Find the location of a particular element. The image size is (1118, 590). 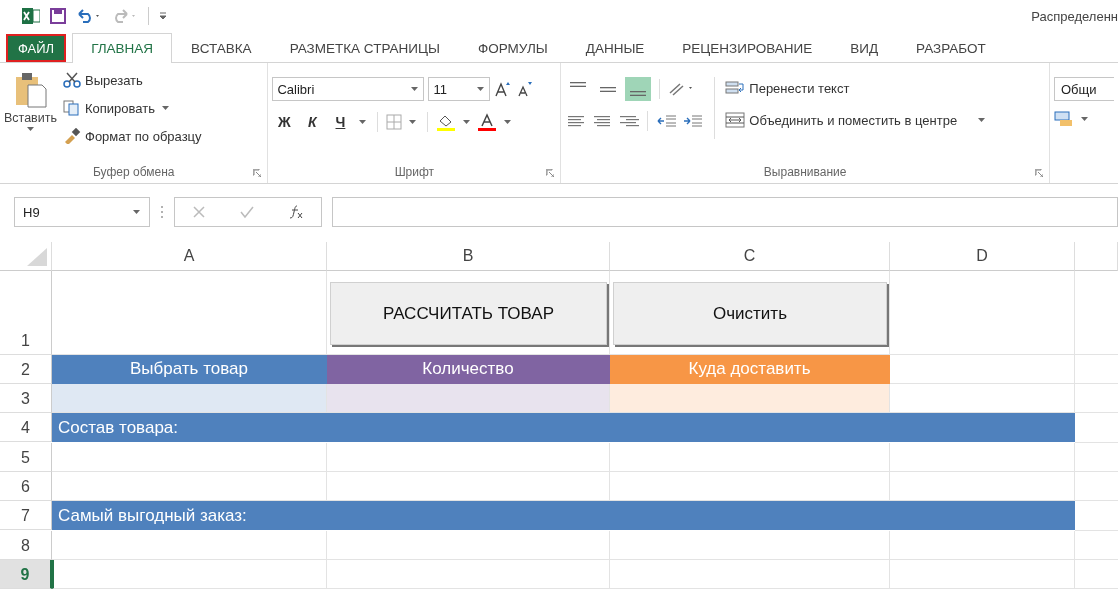

cut-button: Вырезать is located at coordinates (132, 80).